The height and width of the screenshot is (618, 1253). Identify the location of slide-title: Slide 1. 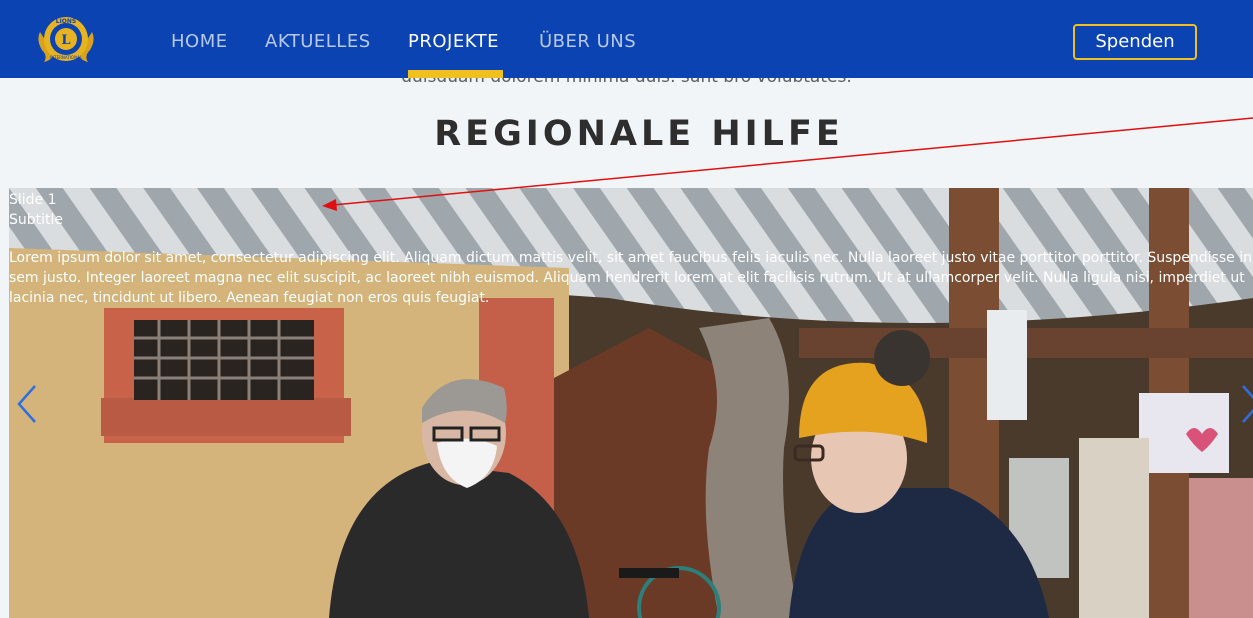
(33, 200).